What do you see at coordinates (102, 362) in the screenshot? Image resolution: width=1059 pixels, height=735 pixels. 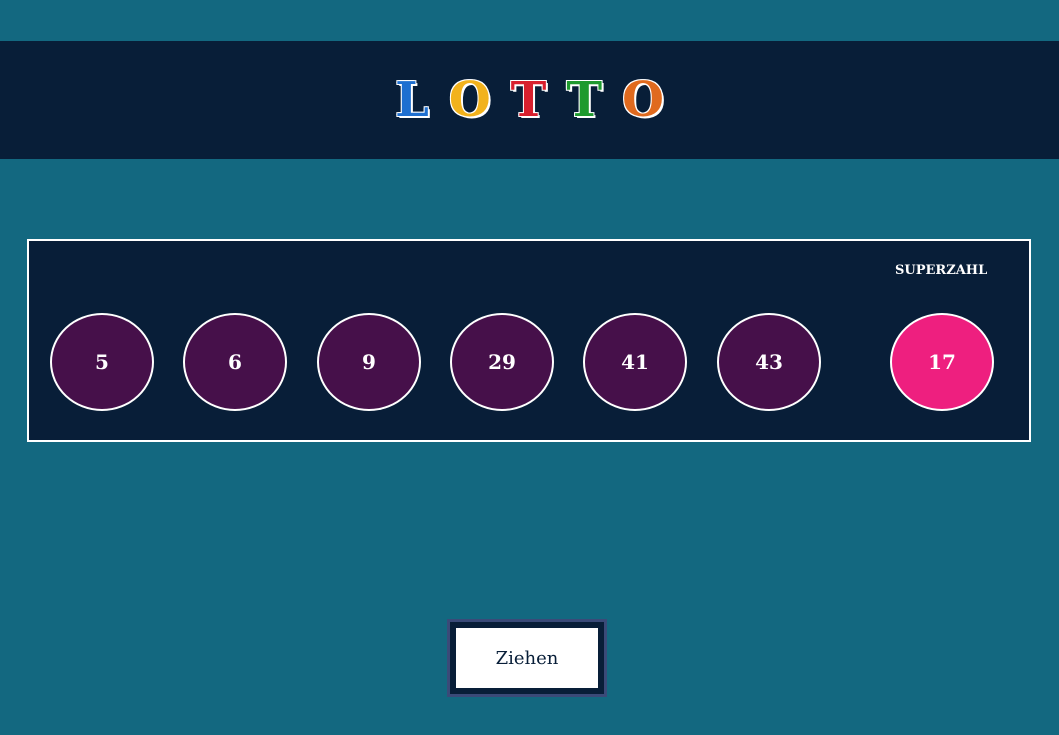 I see `lotto-ball: 5` at bounding box center [102, 362].